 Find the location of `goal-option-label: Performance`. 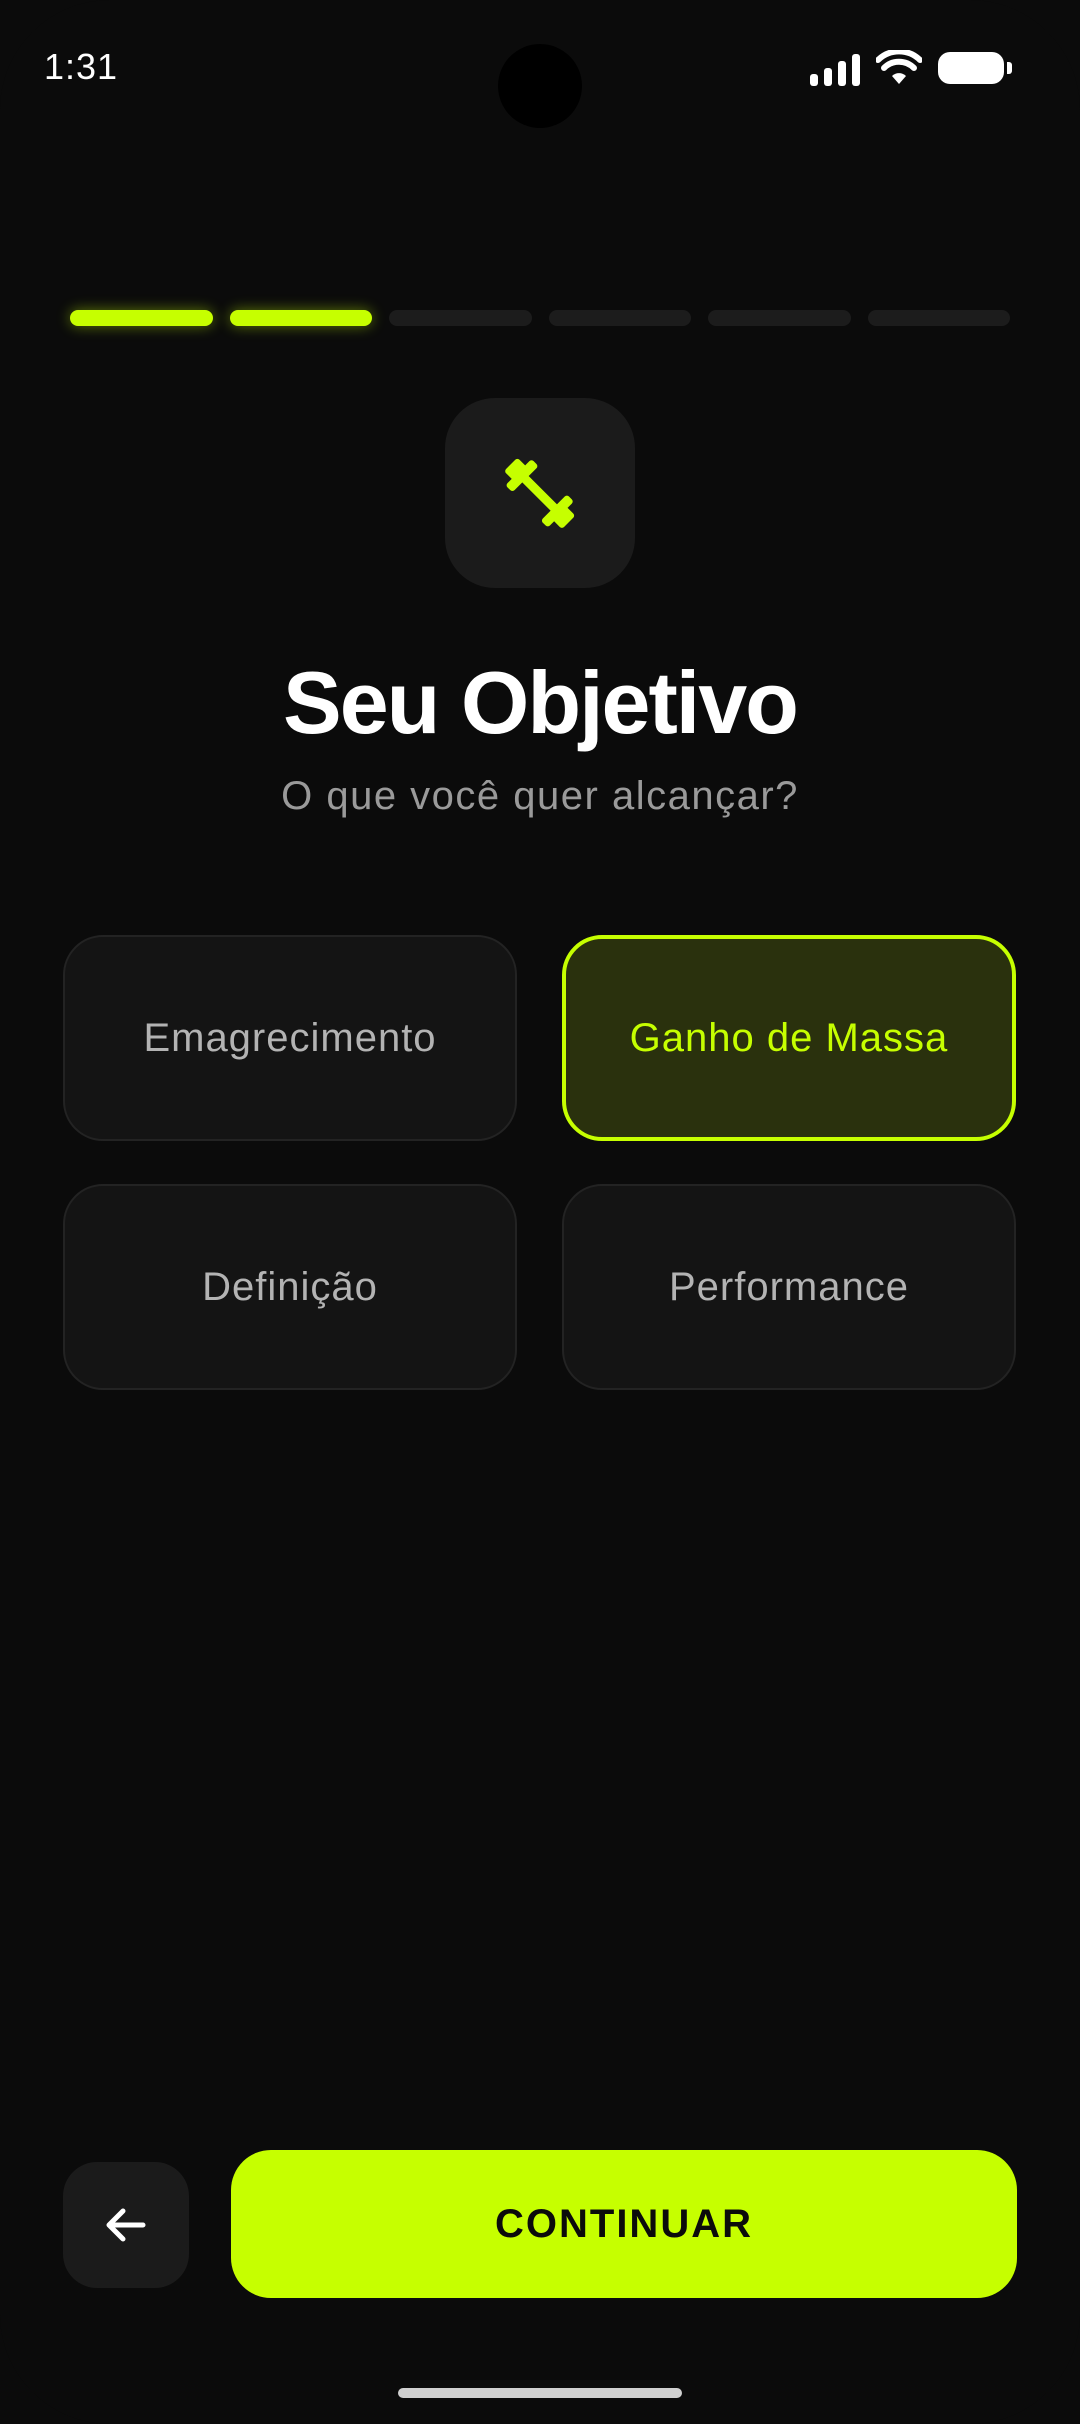

goal-option-label: Performance is located at coordinates (789, 1286).